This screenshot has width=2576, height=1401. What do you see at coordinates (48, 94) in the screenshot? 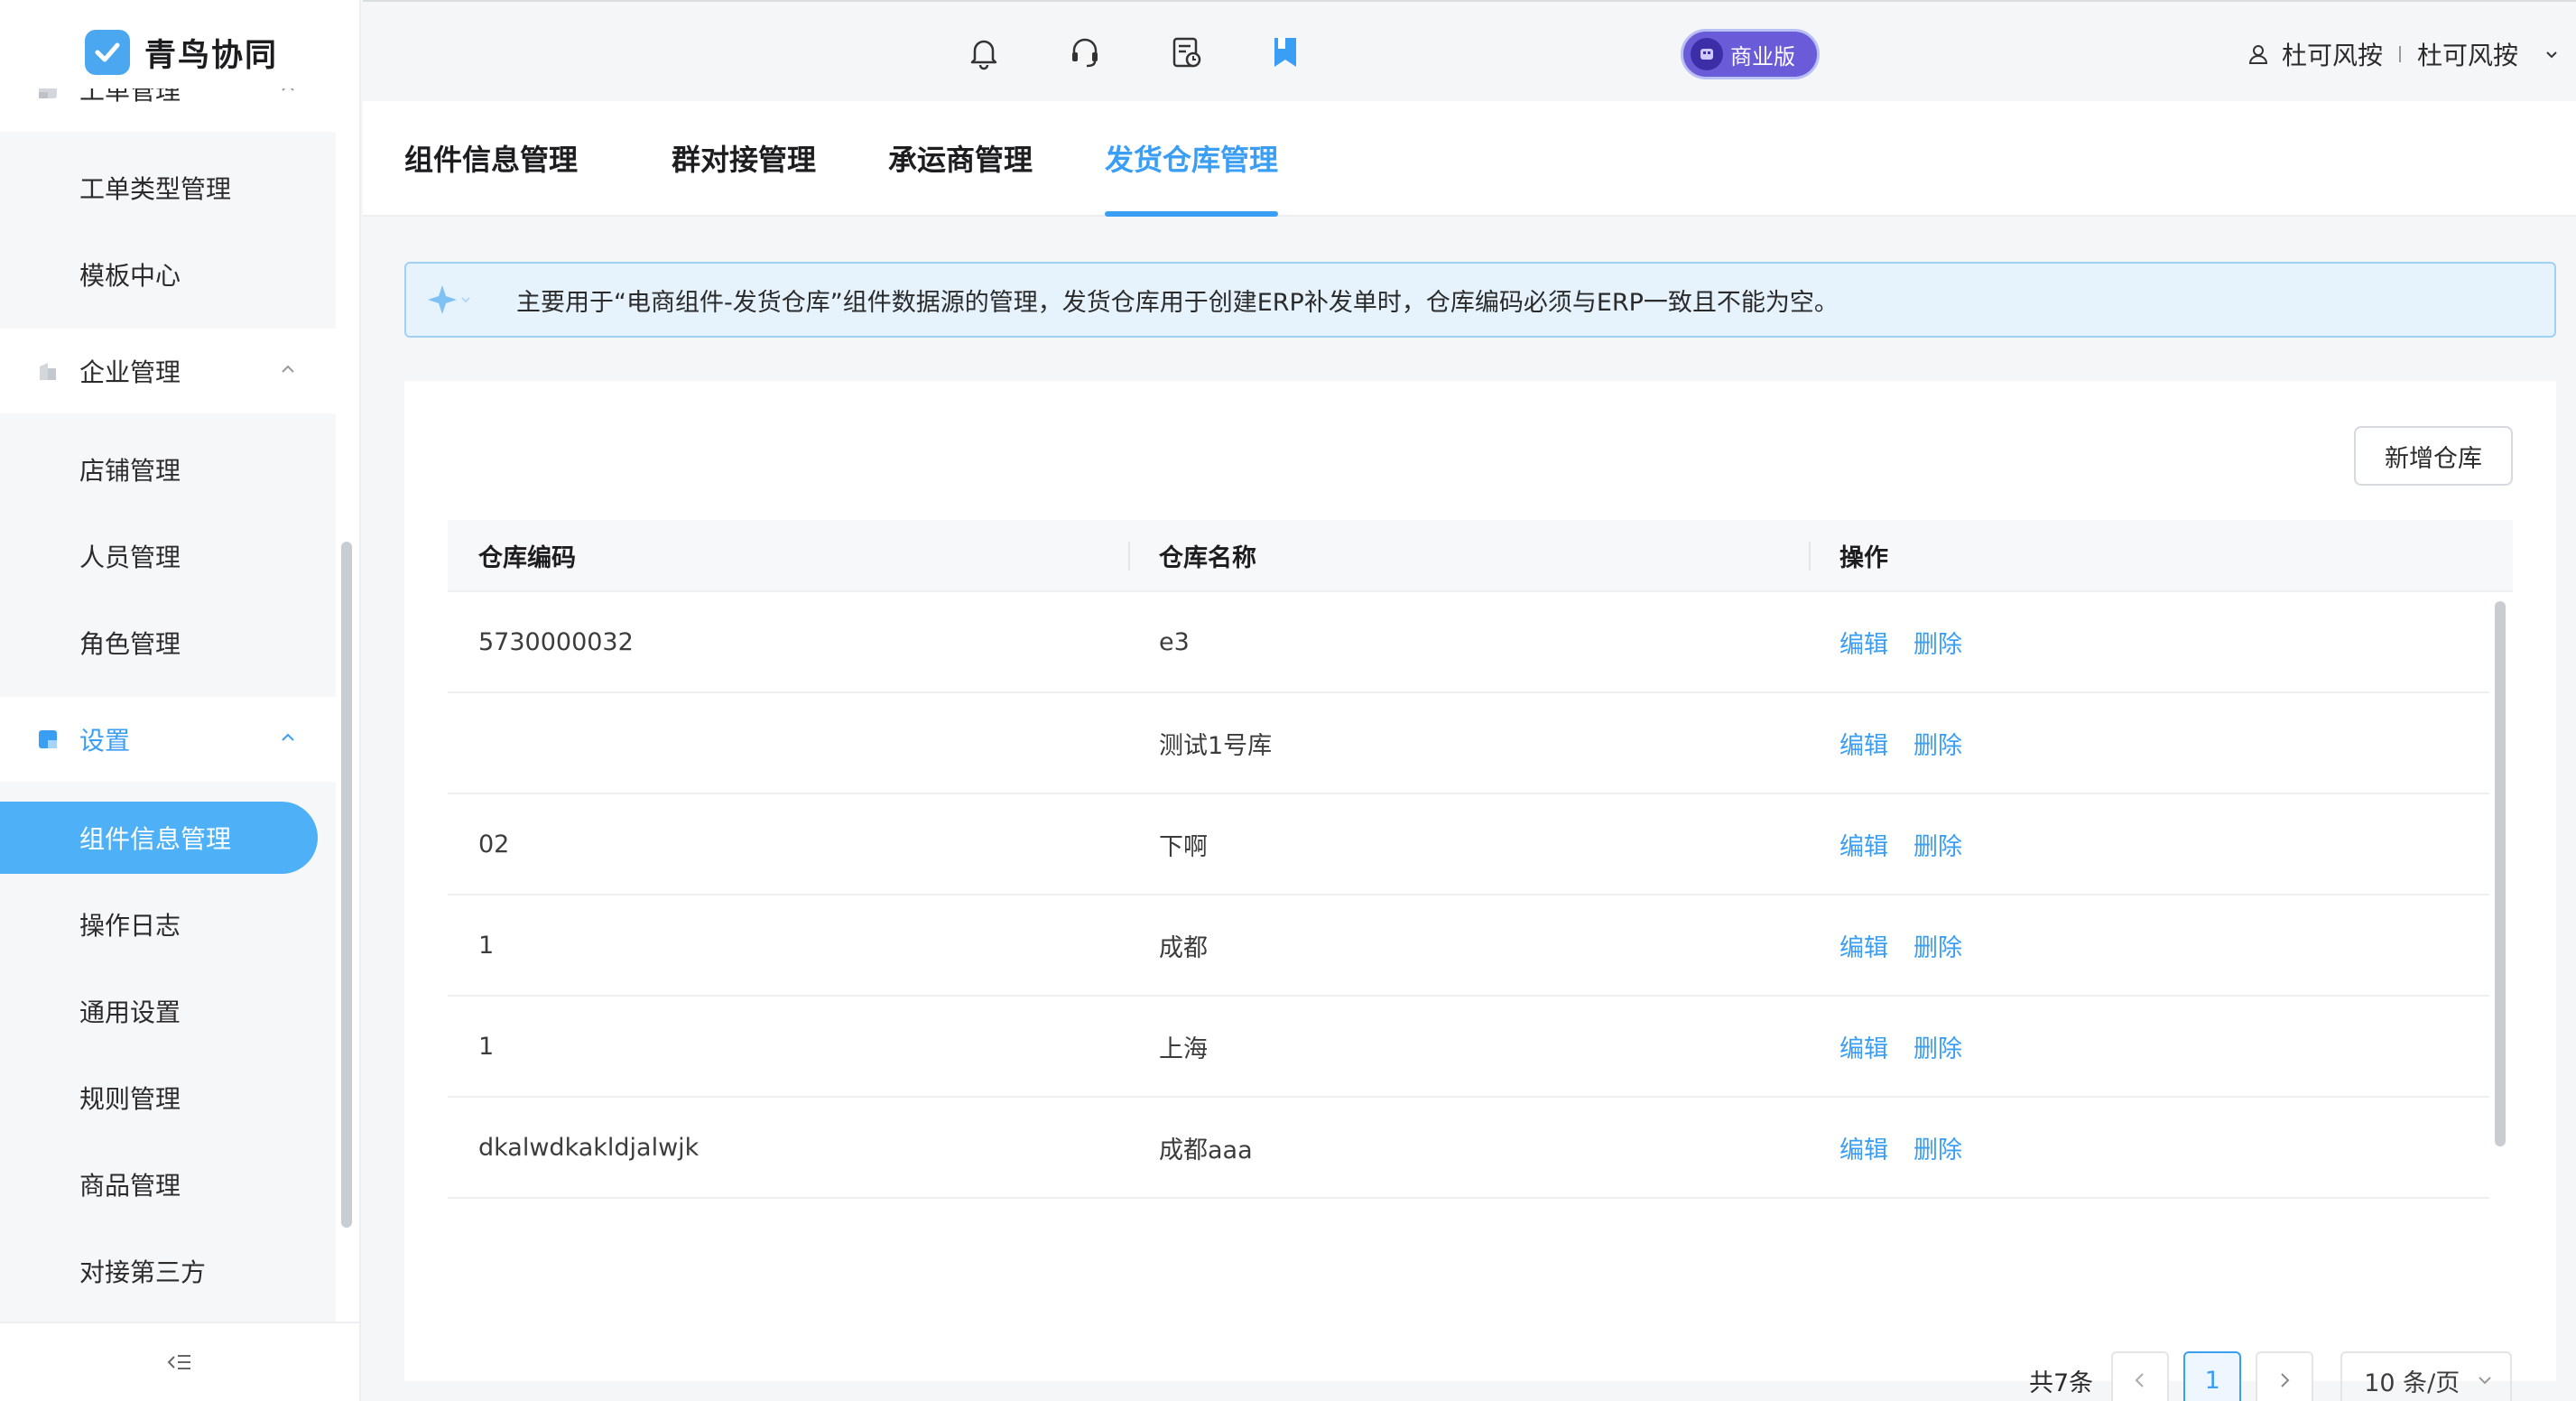
I see `ticket-icon` at bounding box center [48, 94].